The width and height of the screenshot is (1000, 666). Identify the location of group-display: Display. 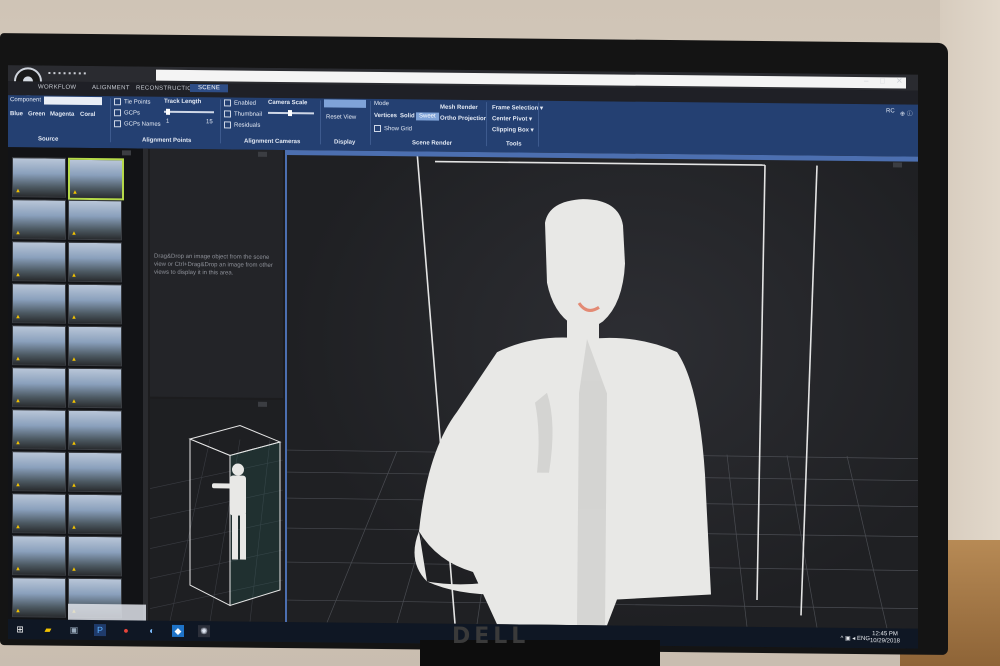
(345, 142).